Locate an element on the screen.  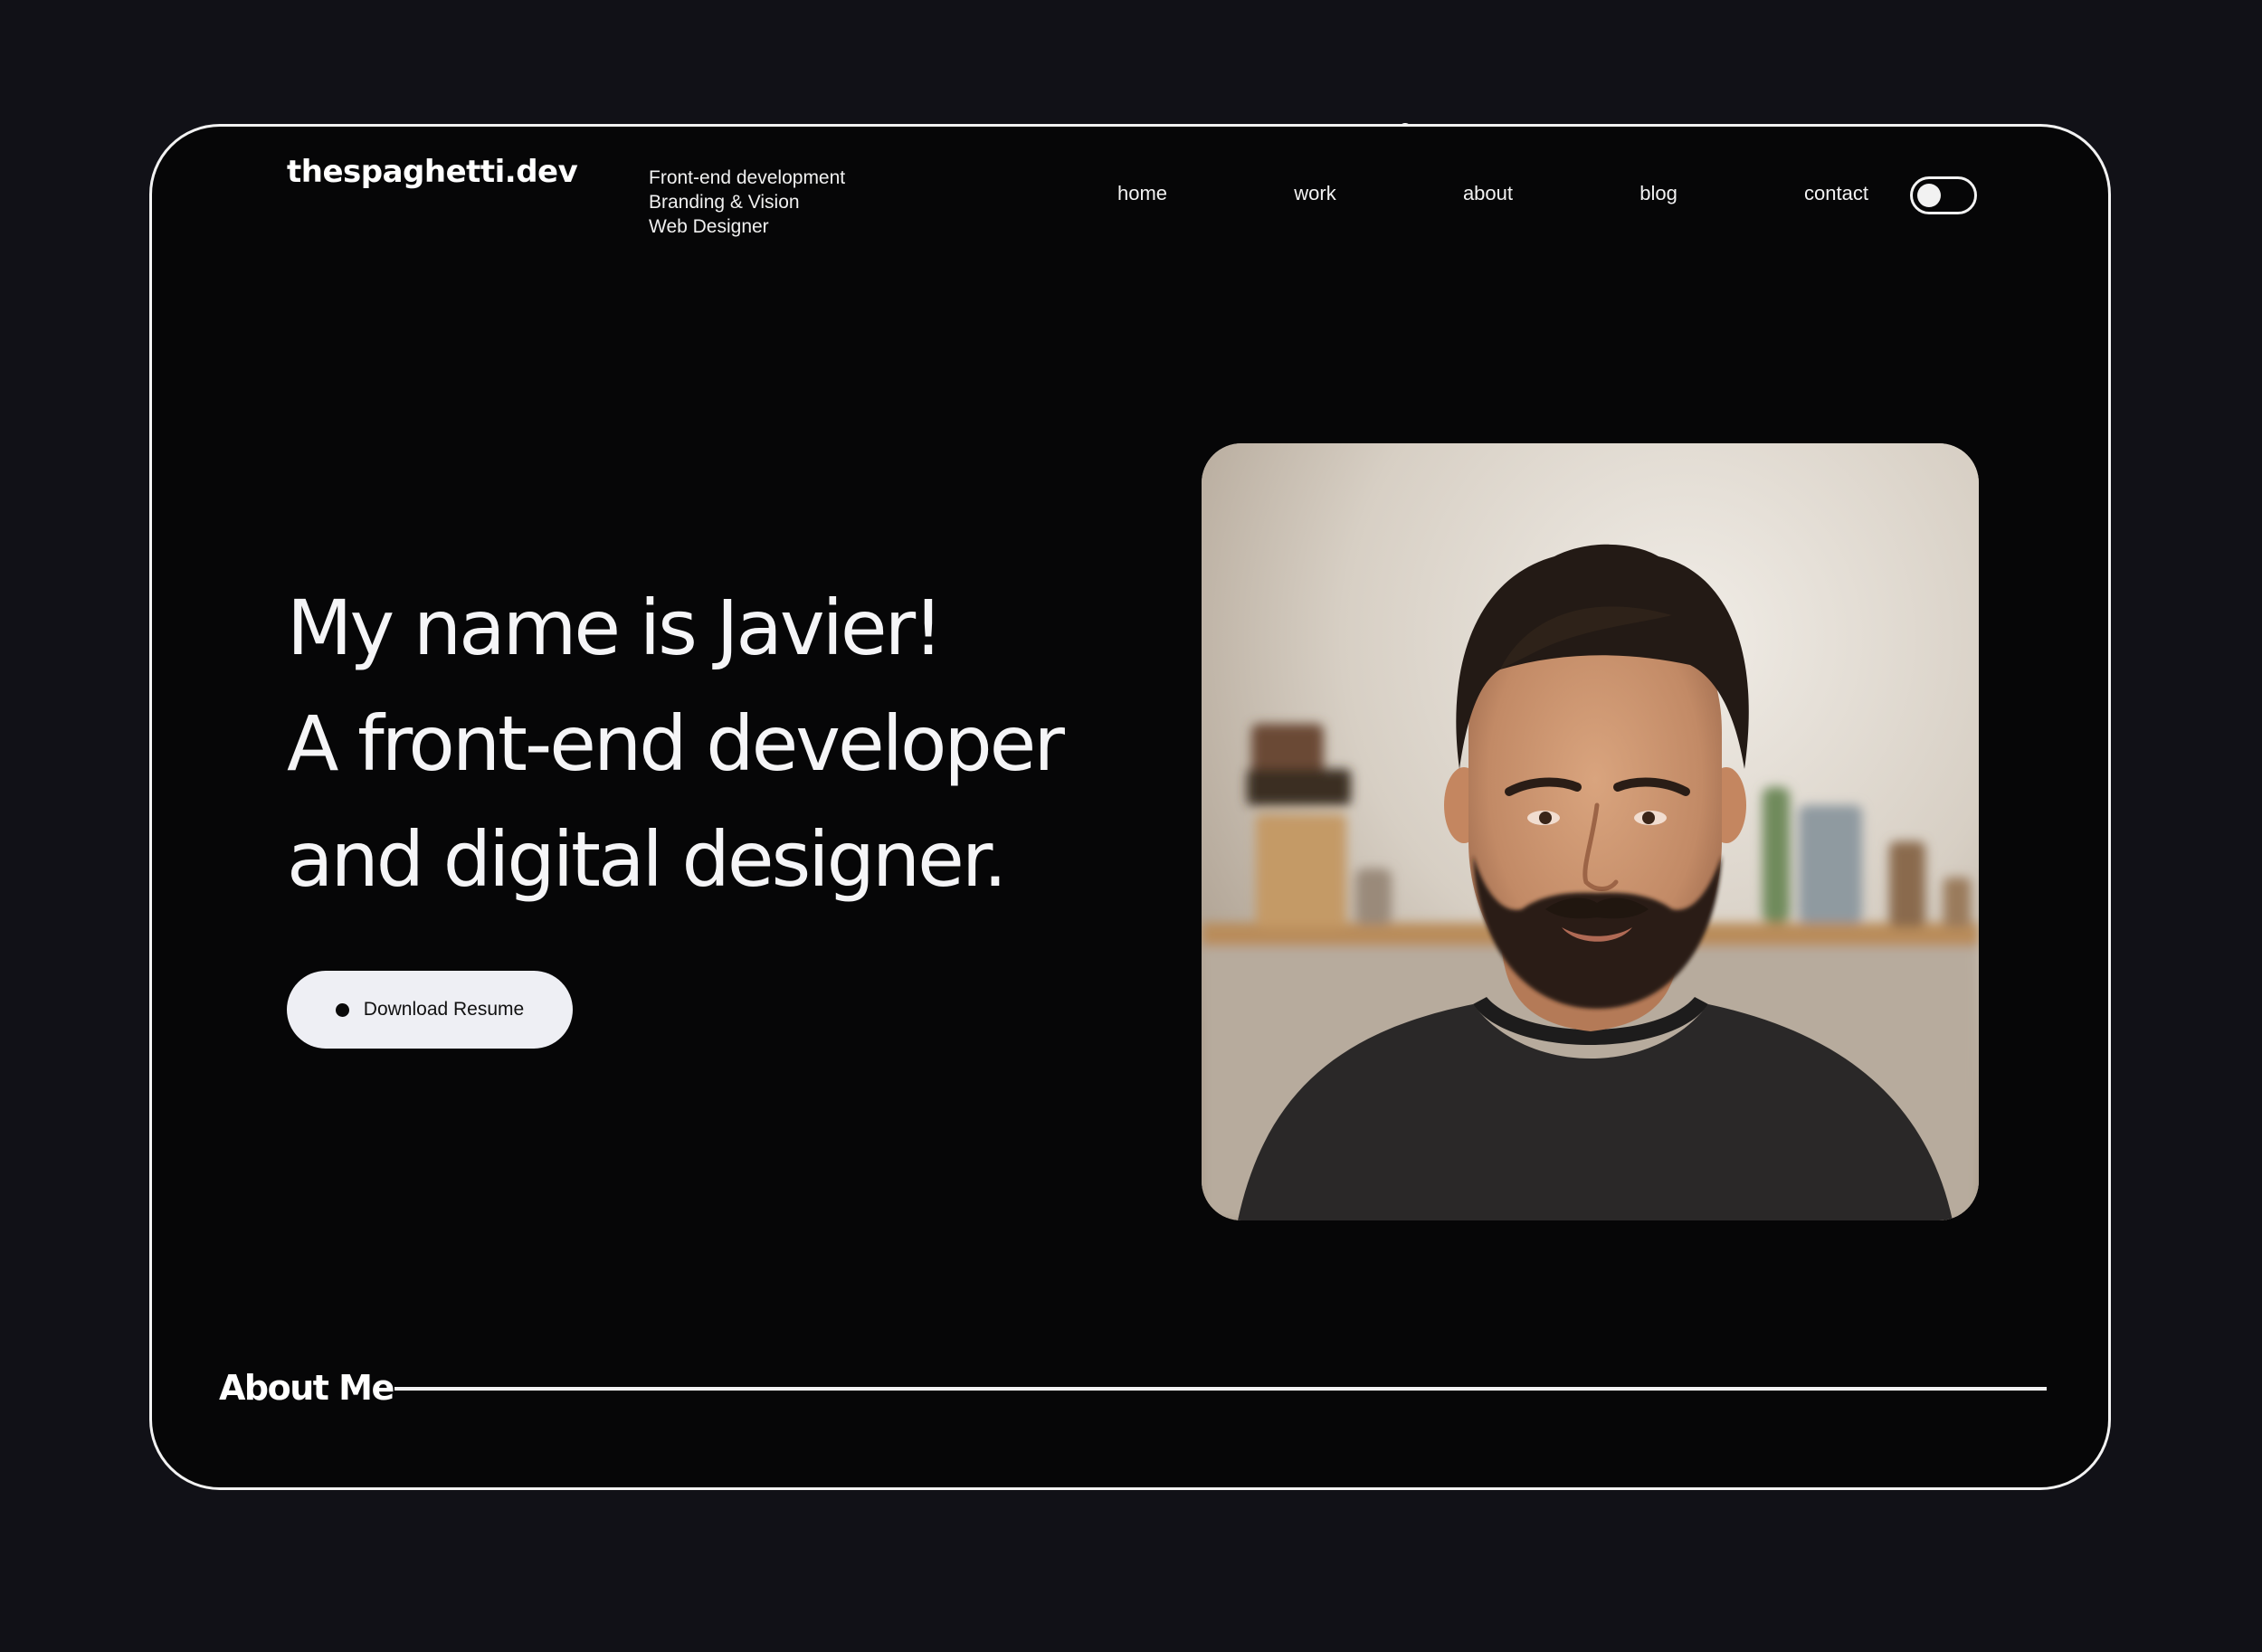
hero-line: and digital designer. is located at coordinates (647, 859).